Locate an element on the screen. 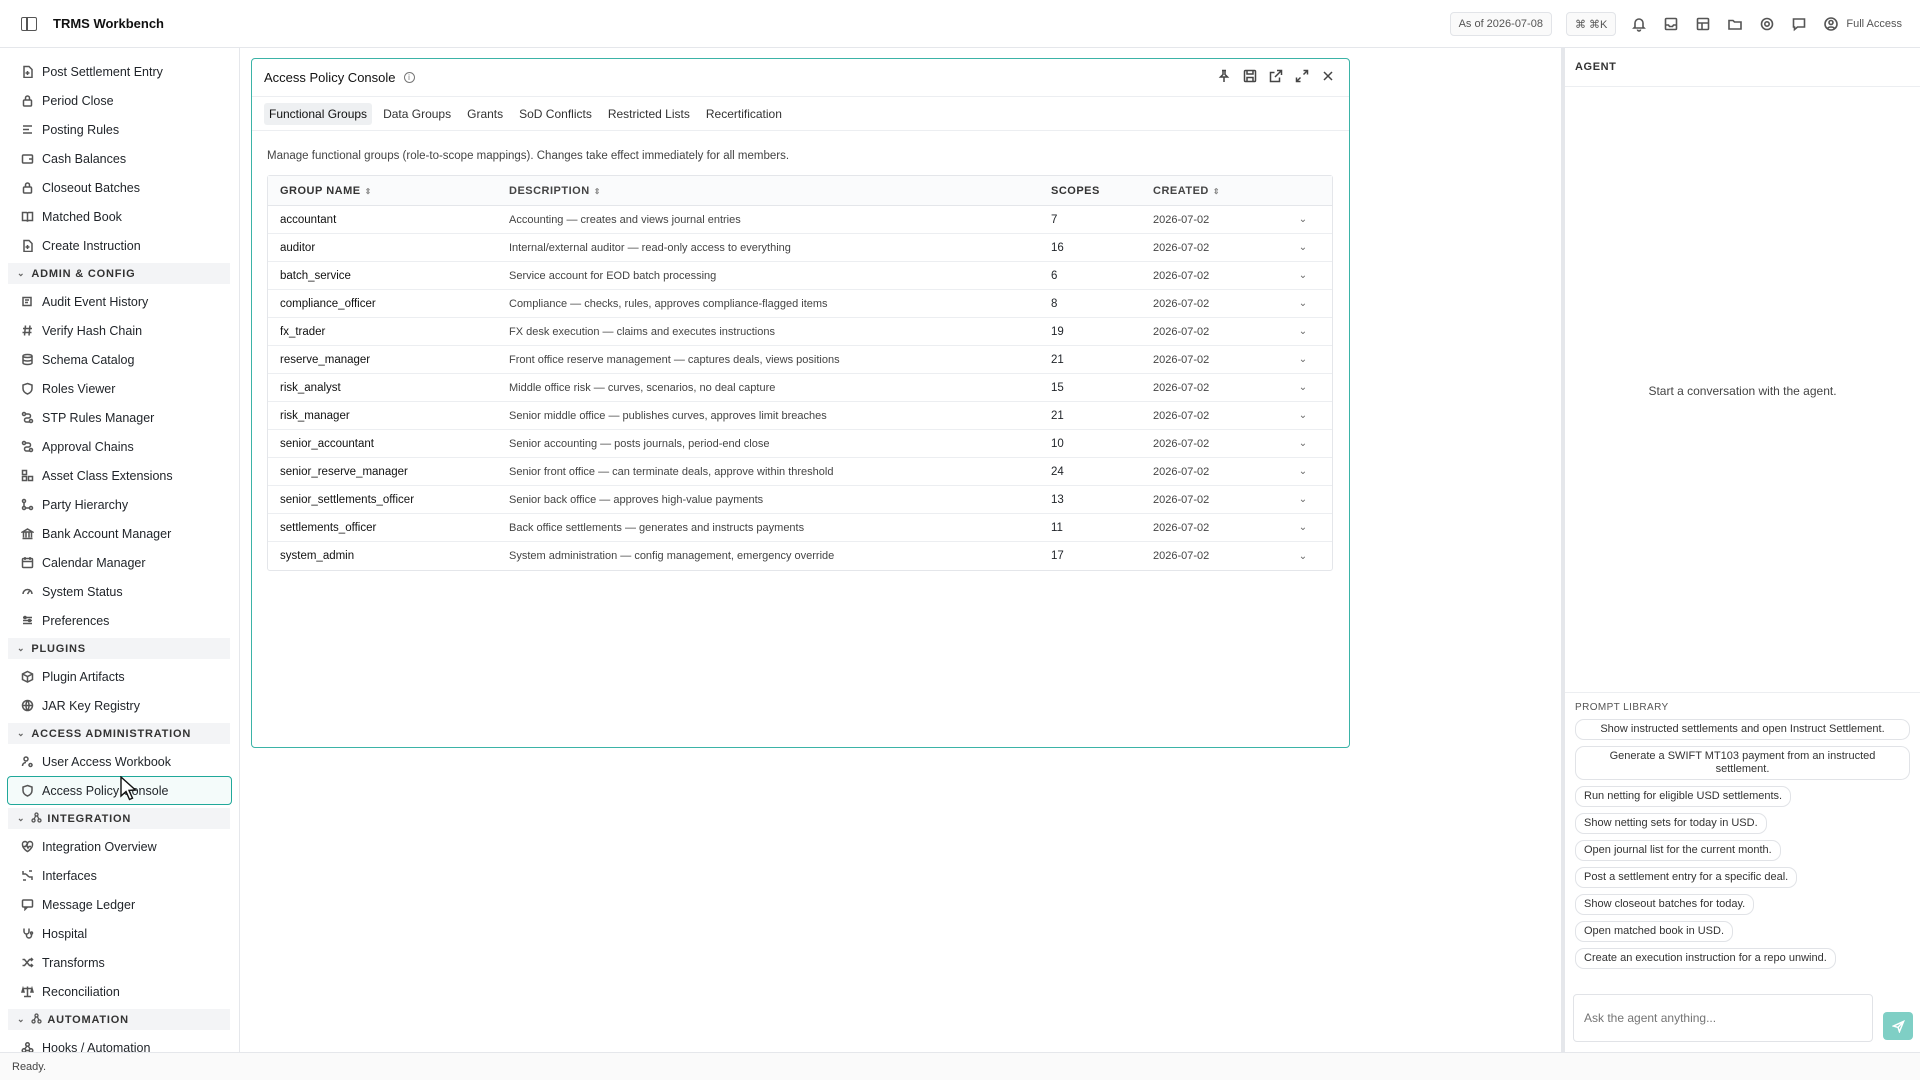 This screenshot has width=1920, height=1080. prompt-chip: Open matched book in USD. is located at coordinates (1654, 931).